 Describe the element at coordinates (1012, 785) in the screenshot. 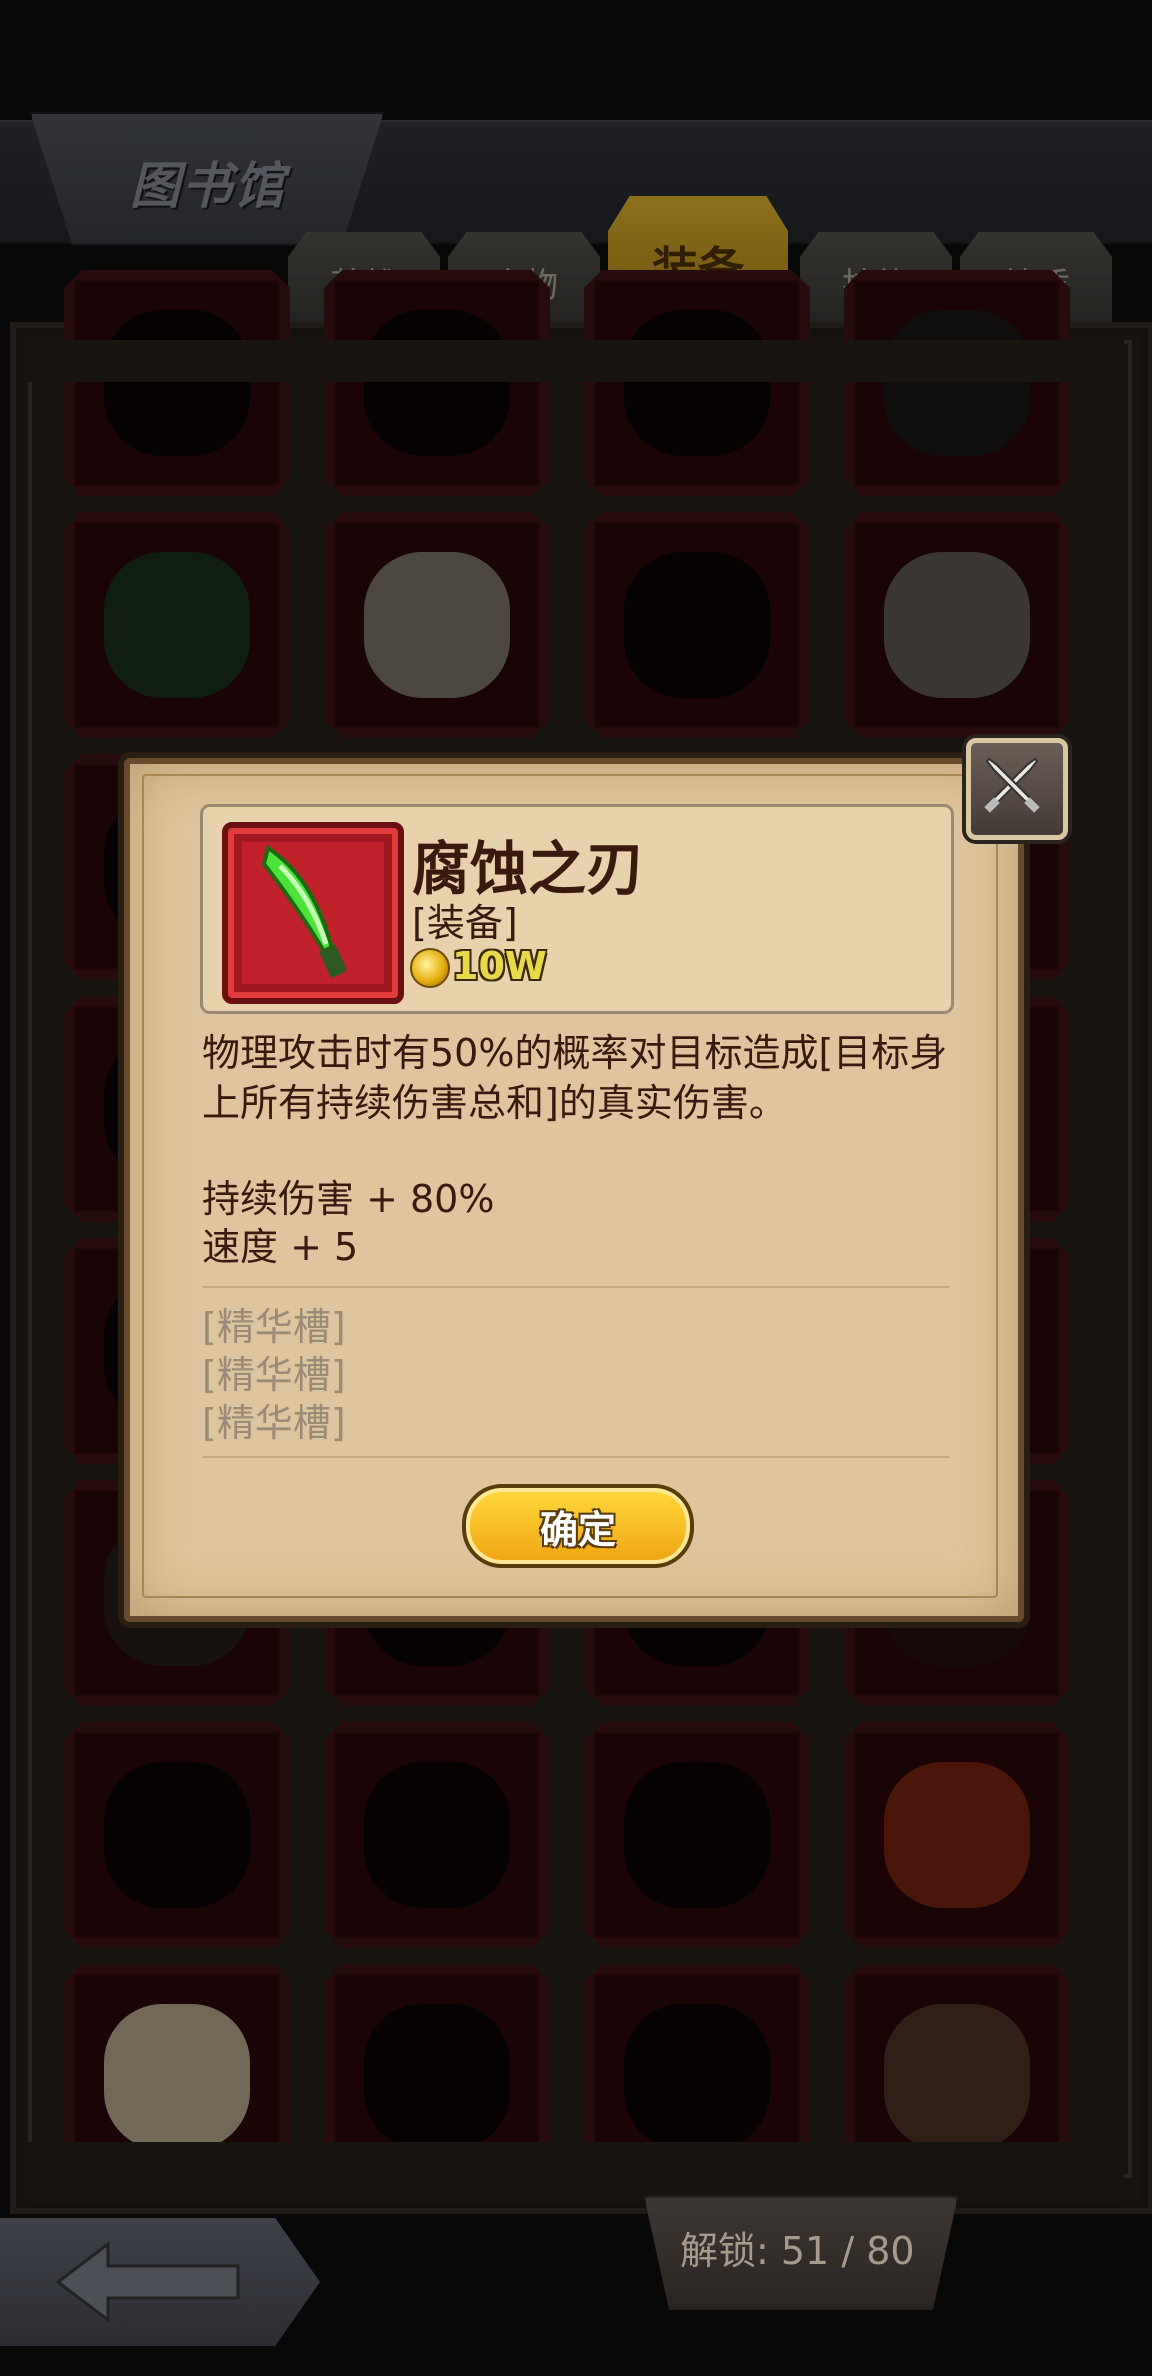

I see `close-icon` at that location.